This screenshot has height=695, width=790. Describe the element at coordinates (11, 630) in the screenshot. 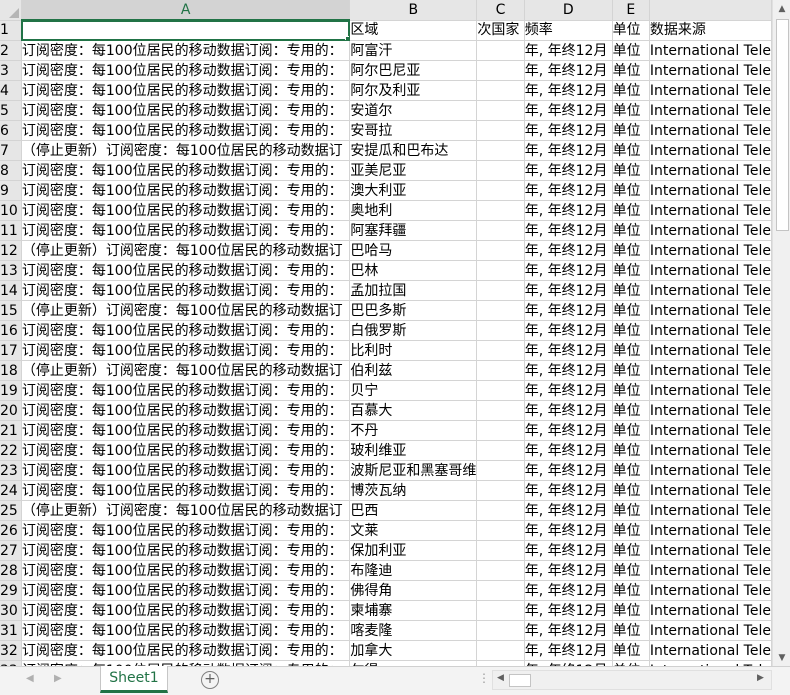

I see `row-header: 31` at that location.